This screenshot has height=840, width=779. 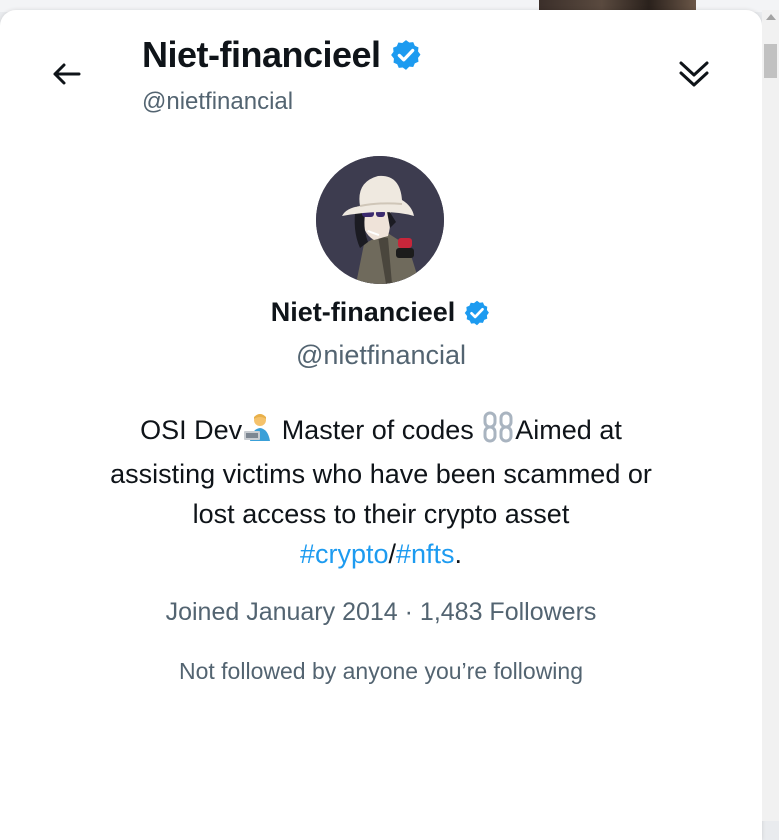 What do you see at coordinates (770, 61) in the screenshot?
I see `scrollbar-thumb` at bounding box center [770, 61].